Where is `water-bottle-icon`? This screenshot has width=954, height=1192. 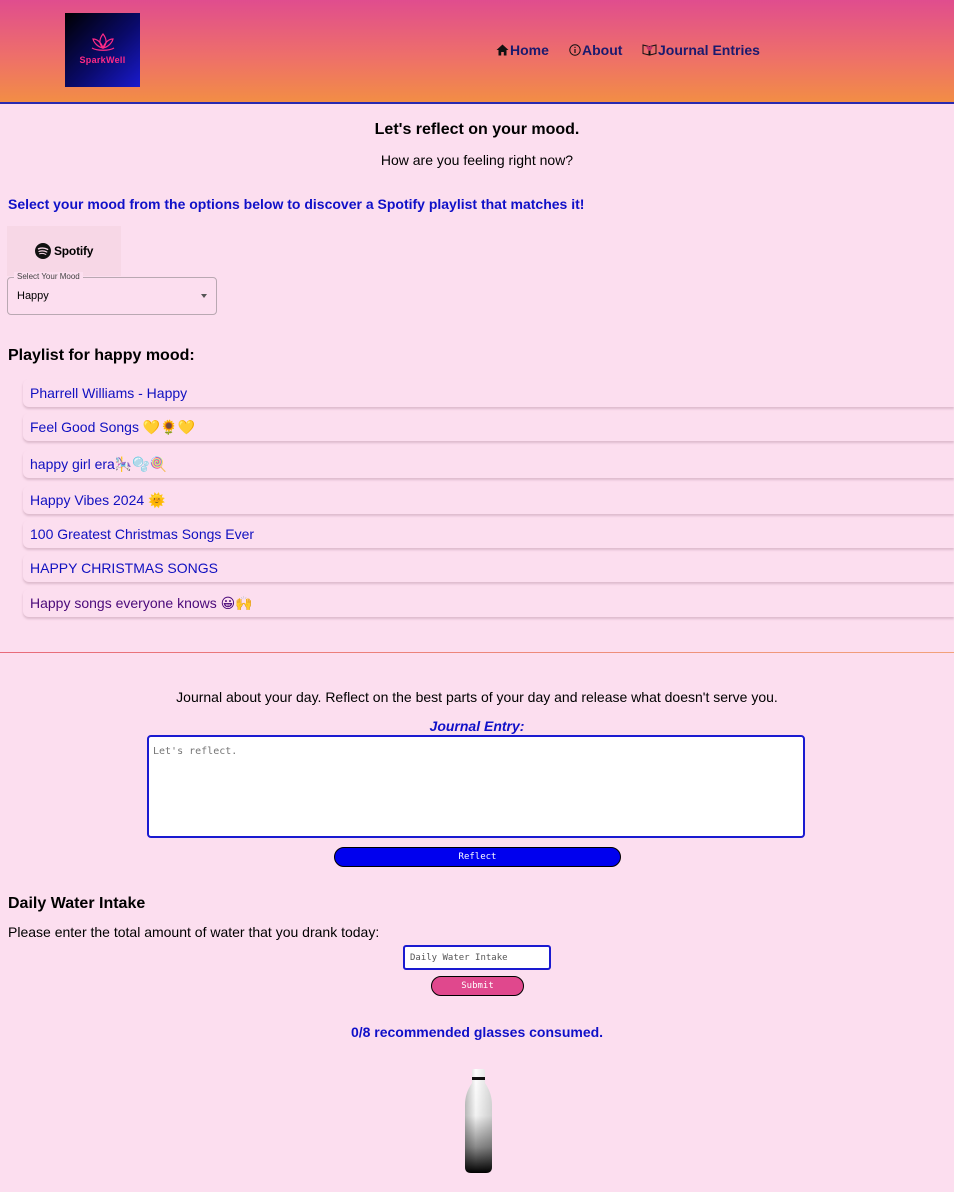 water-bottle-icon is located at coordinates (478, 1121).